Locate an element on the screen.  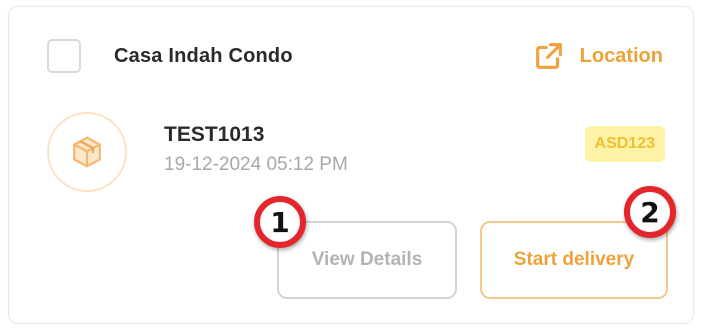
card-title: Casa Indah Condo is located at coordinates (203, 56).